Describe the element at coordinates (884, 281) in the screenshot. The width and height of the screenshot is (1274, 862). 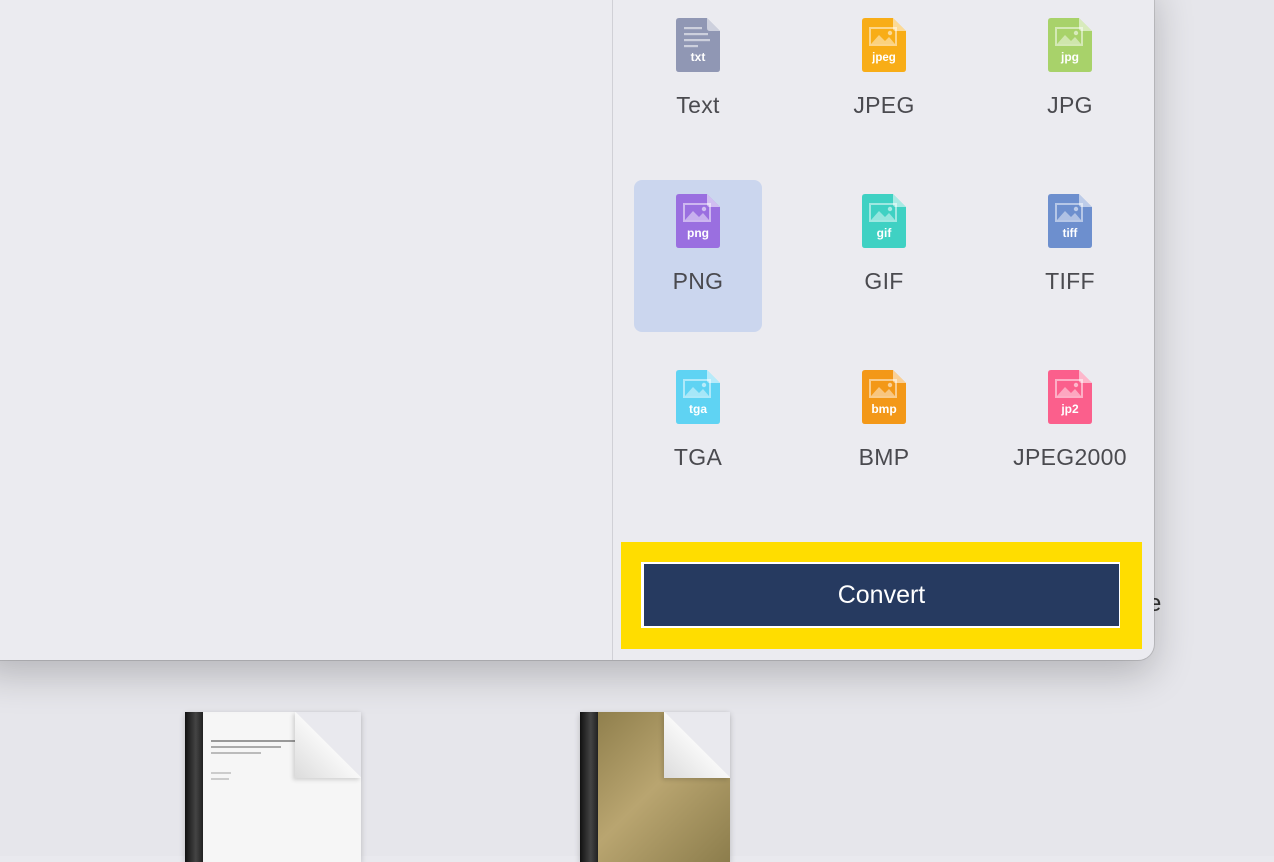
I see `format-label: GIF` at that location.